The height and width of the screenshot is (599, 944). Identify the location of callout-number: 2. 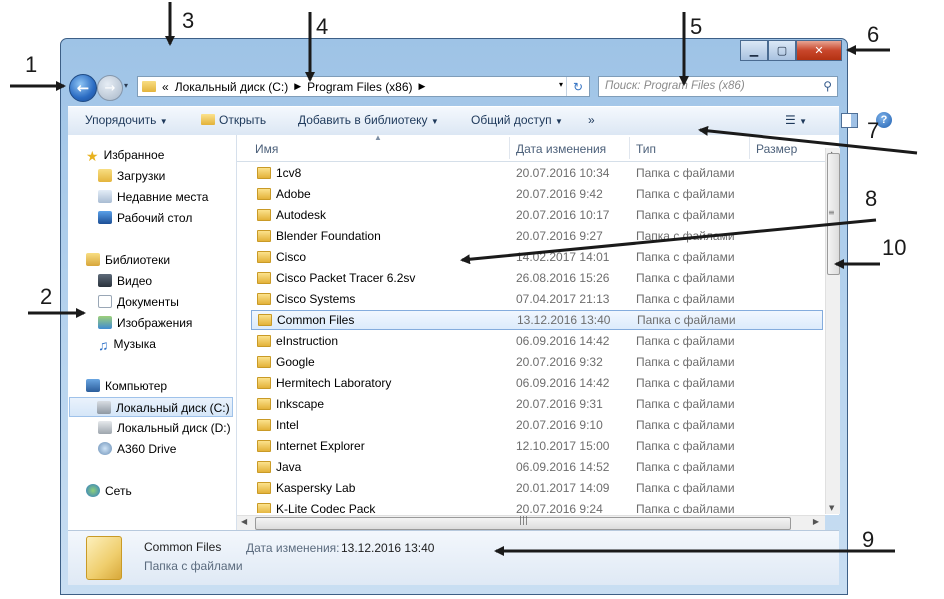
(46, 296).